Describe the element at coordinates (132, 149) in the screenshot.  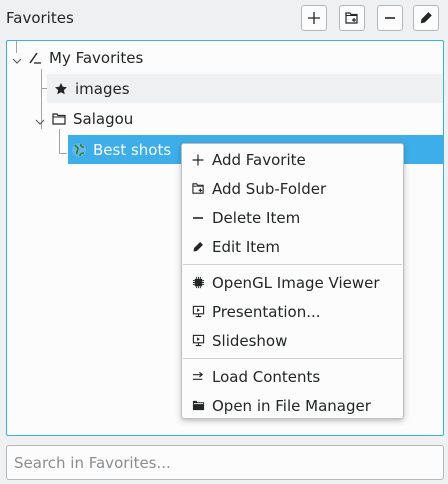
I see `tree-item-label: Best shots` at that location.